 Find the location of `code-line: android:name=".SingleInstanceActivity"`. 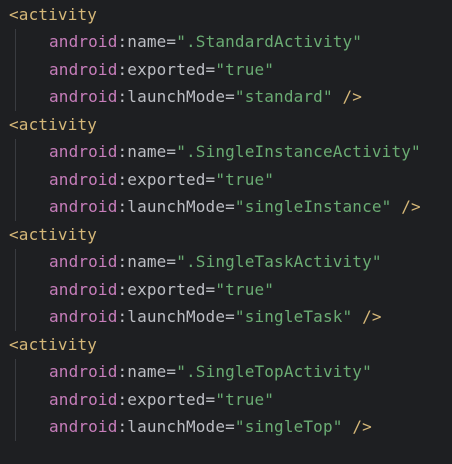

code-line: android:name=".SingleInstanceActivity" is located at coordinates (235, 151).